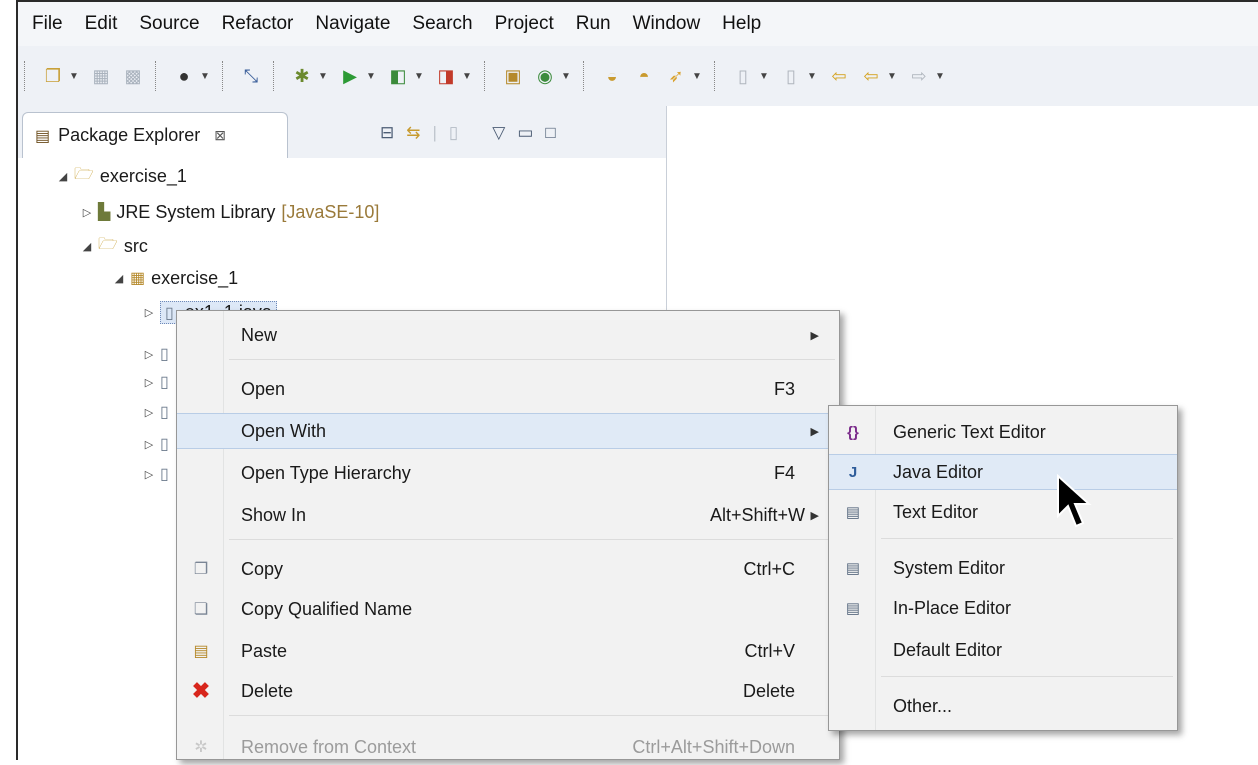 The height and width of the screenshot is (765, 1258). Describe the element at coordinates (612, 76) in the screenshot. I see `open-type-icon: ◒` at that location.